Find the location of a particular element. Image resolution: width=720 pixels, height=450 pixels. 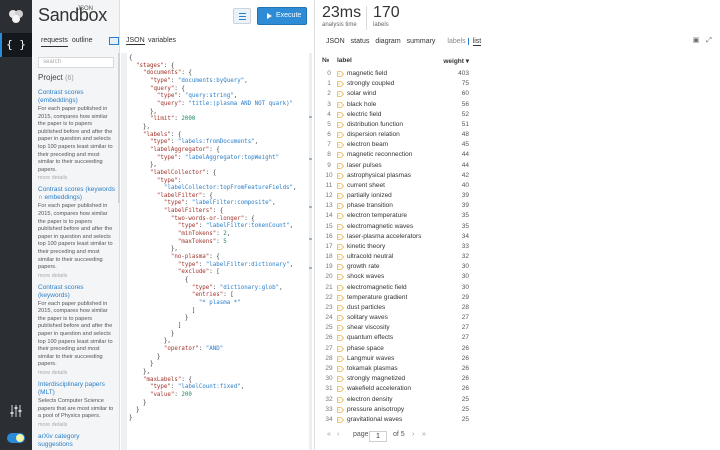

table-row: 8 magnetic reconnection 44 is located at coordinates (397, 155).